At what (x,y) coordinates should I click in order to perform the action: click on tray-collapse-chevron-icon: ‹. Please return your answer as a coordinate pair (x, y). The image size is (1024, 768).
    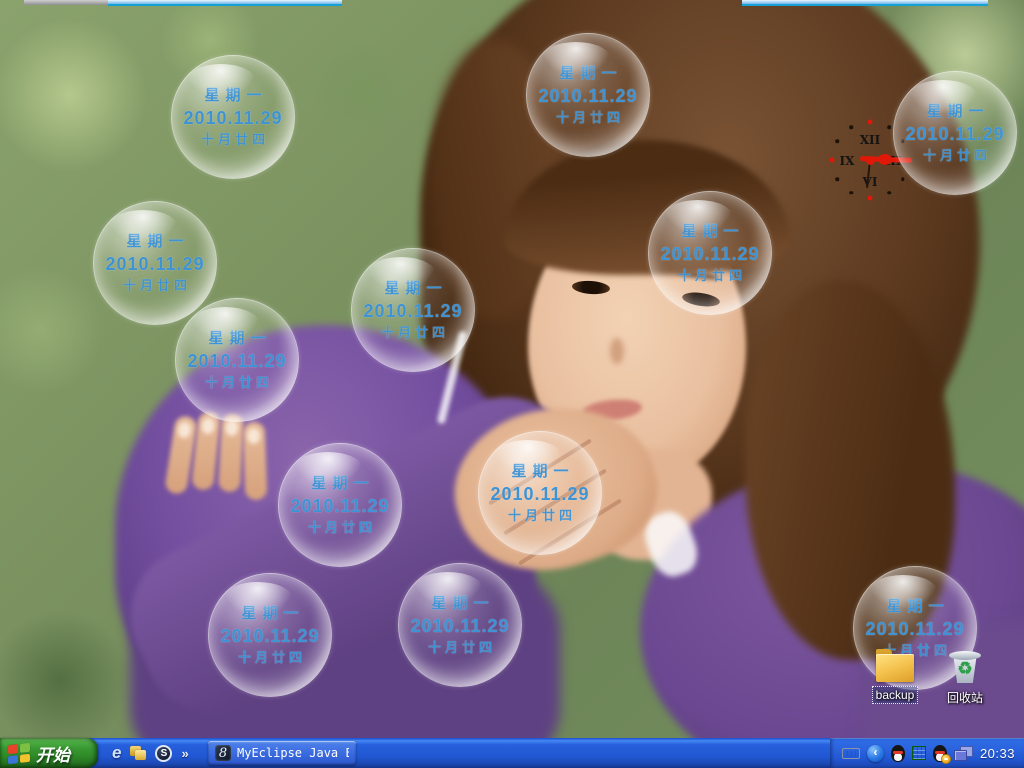
    Looking at the image, I should click on (875, 753).